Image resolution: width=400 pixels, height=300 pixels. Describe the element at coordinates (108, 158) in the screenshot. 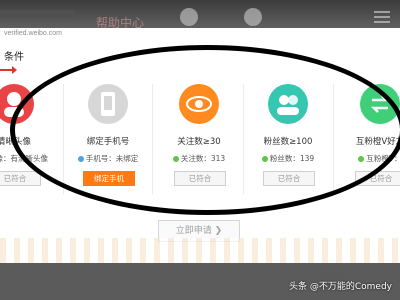

I see `card-status: 手机号：未绑定` at that location.